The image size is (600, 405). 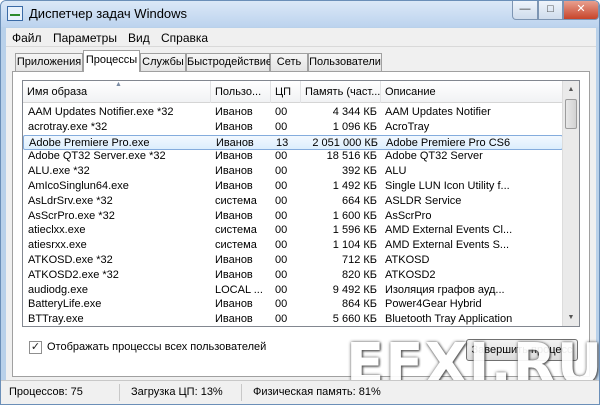 I want to click on tab-services: Службы, so click(x=163, y=62).